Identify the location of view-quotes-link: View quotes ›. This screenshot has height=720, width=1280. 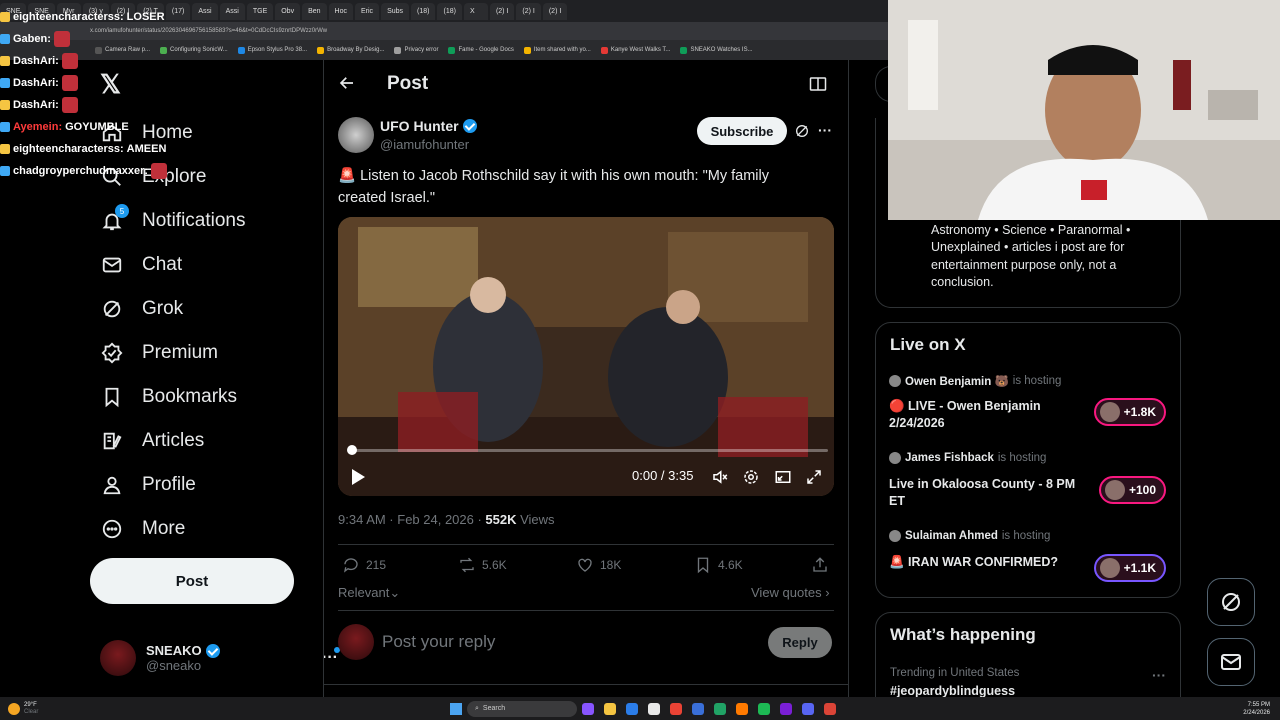
(790, 592).